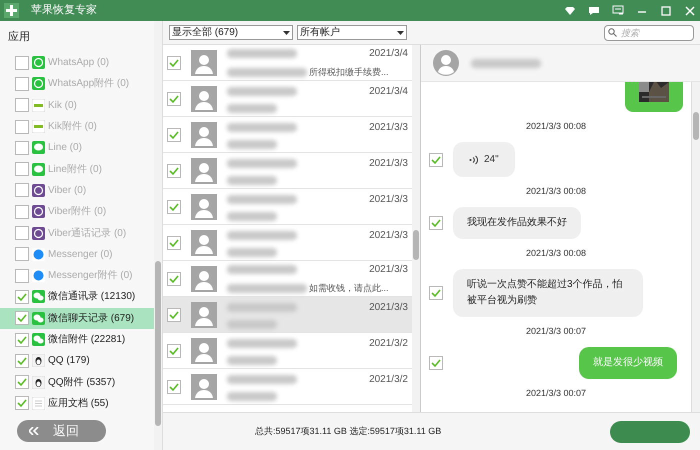 This screenshot has width=700, height=450. Describe the element at coordinates (618, 10) in the screenshot. I see `feedback-icon` at that location.